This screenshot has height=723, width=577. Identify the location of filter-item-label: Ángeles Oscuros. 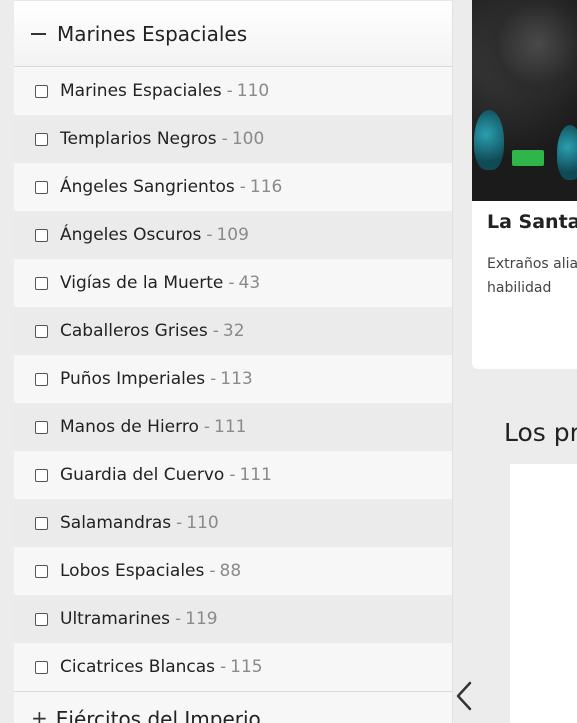
(130, 235).